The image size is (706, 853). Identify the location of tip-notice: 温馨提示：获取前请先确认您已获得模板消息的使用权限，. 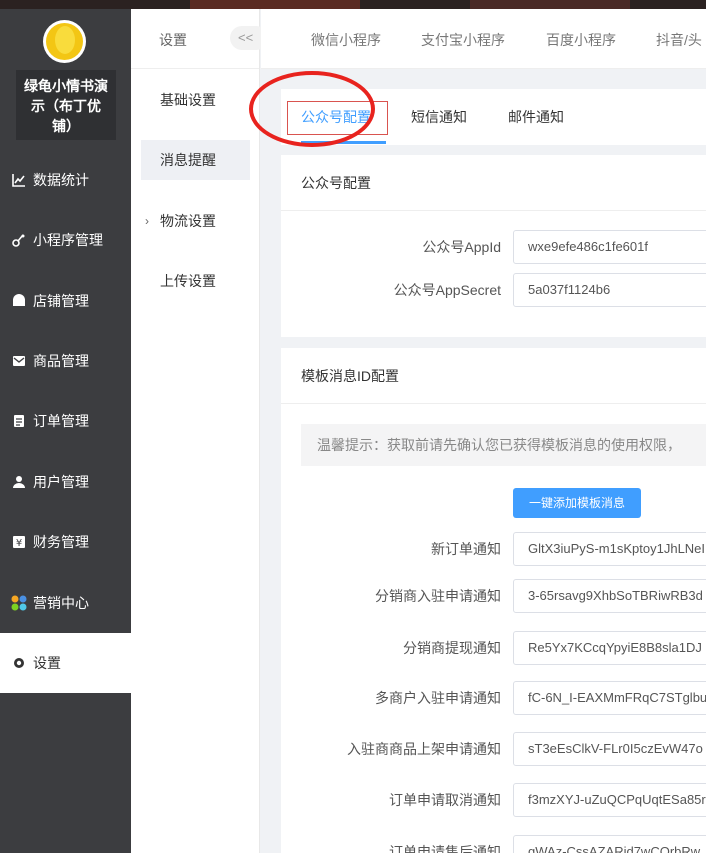
(503, 445).